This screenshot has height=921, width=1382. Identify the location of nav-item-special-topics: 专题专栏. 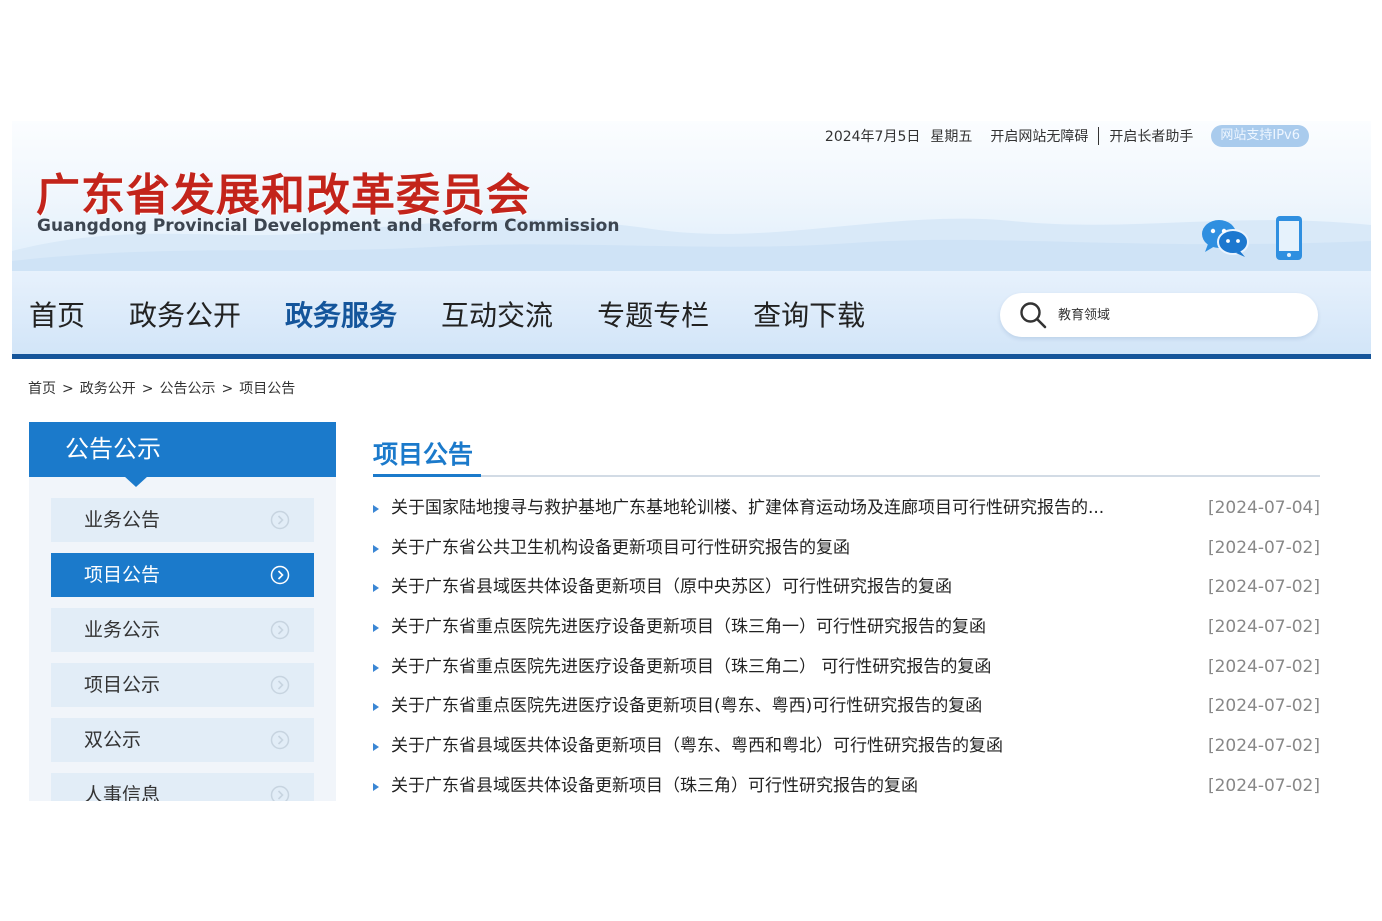
(653, 316).